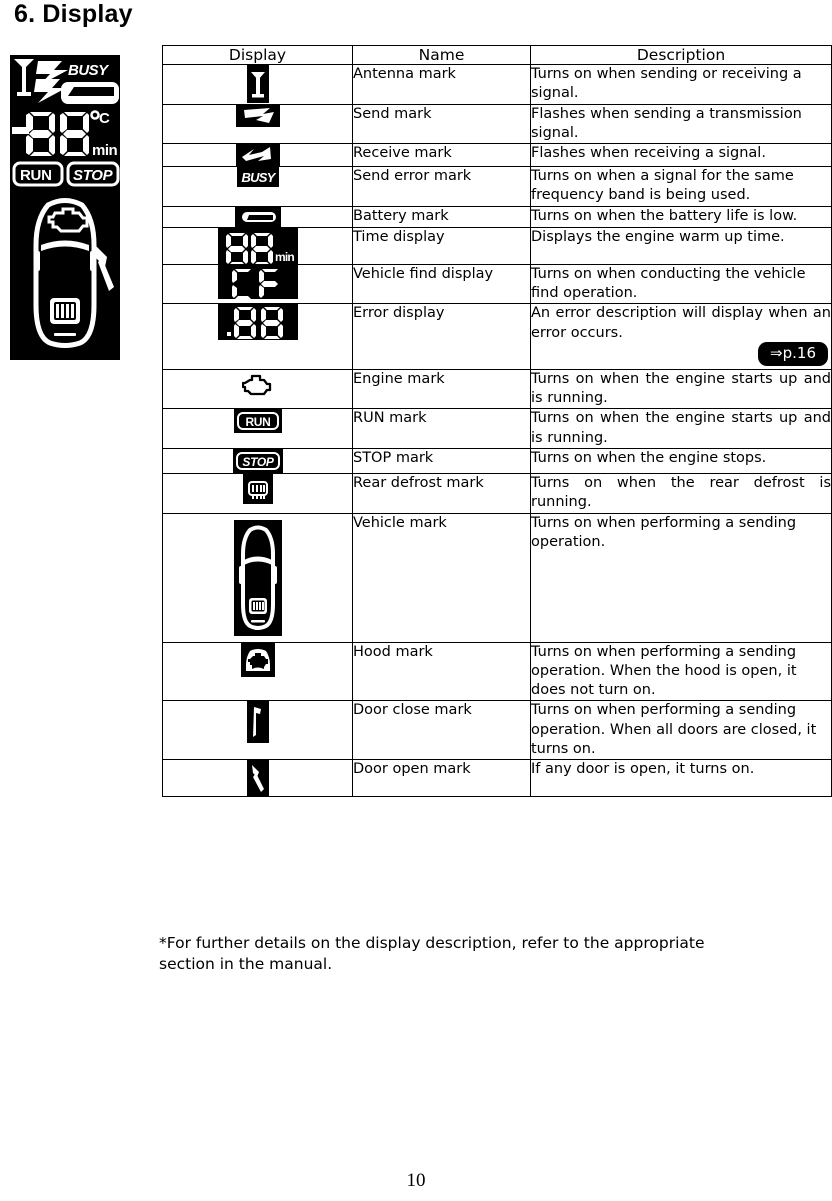 The image size is (832, 1201). I want to click on stop-label: STOP, so click(258, 462).